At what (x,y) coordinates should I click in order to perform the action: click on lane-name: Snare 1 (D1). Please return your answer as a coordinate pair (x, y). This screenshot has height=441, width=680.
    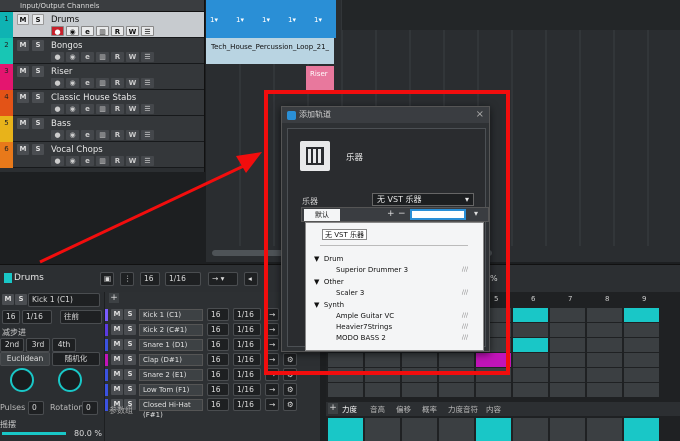
    Looking at the image, I should click on (171, 345).